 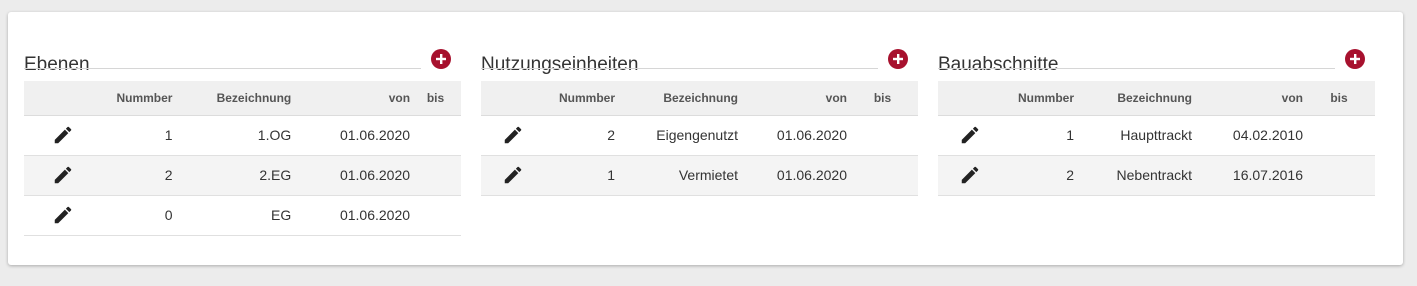 What do you see at coordinates (137, 215) in the screenshot?
I see `cell-nummer: 0` at bounding box center [137, 215].